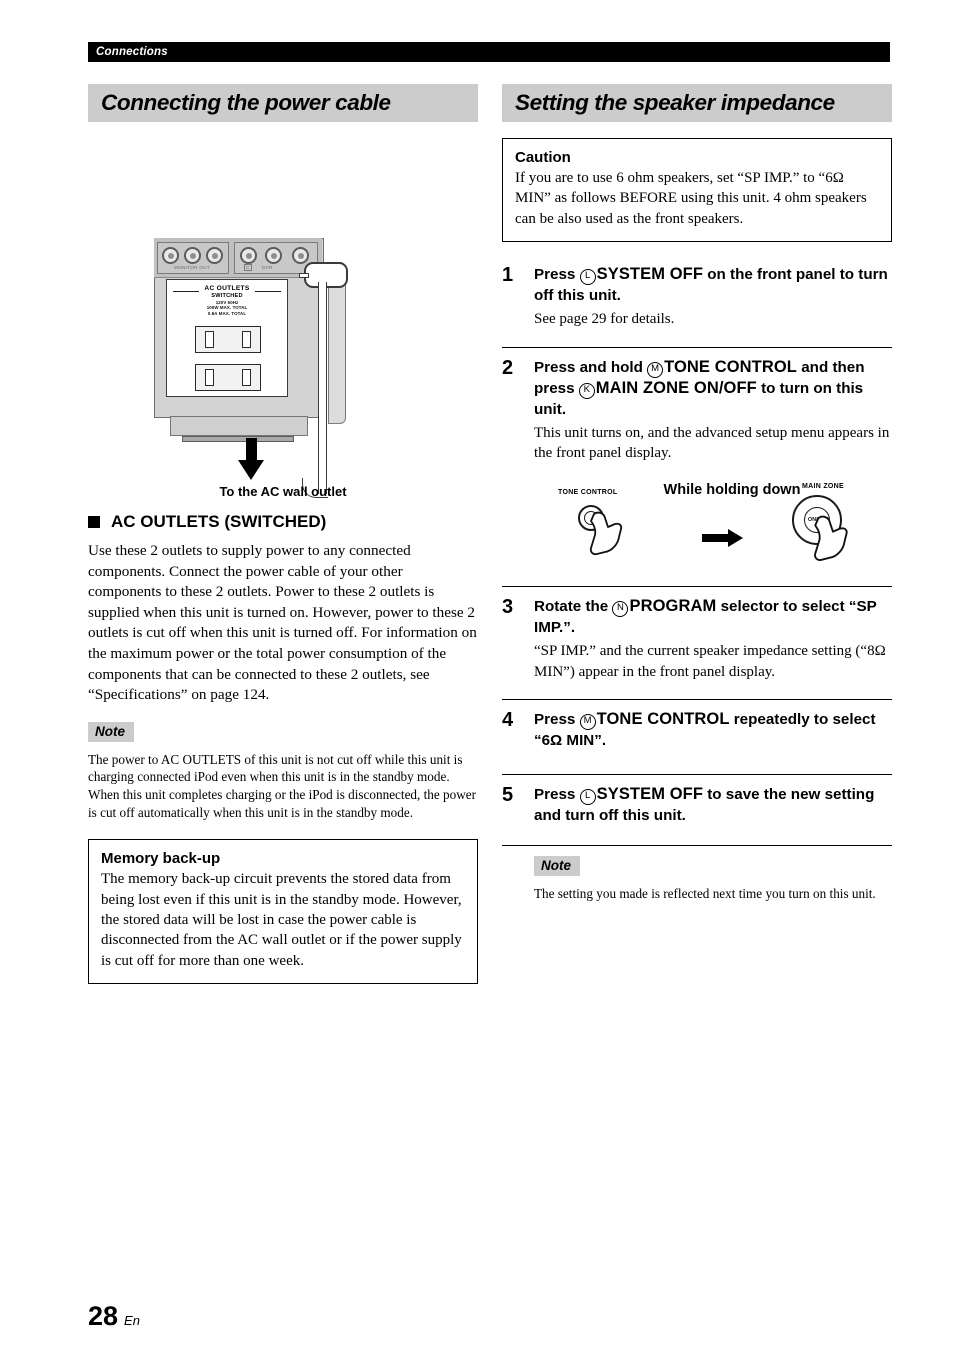 This screenshot has height=1348, width=954. Describe the element at coordinates (489, 52) in the screenshot. I see `running-head-bar: Connections` at that location.